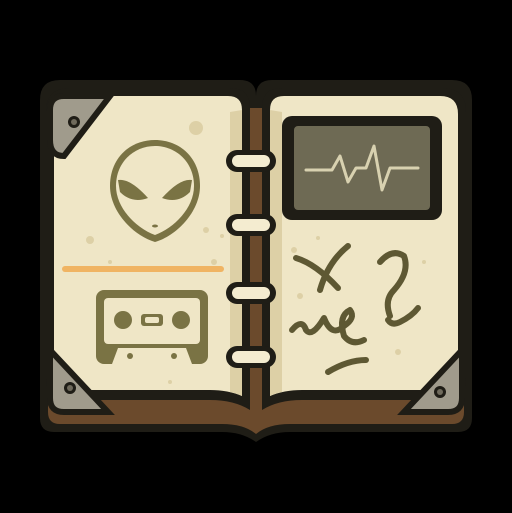 Image resolution: width=512 pixels, height=513 pixels. I want to click on waveform-monitor-icon, so click(362, 168).